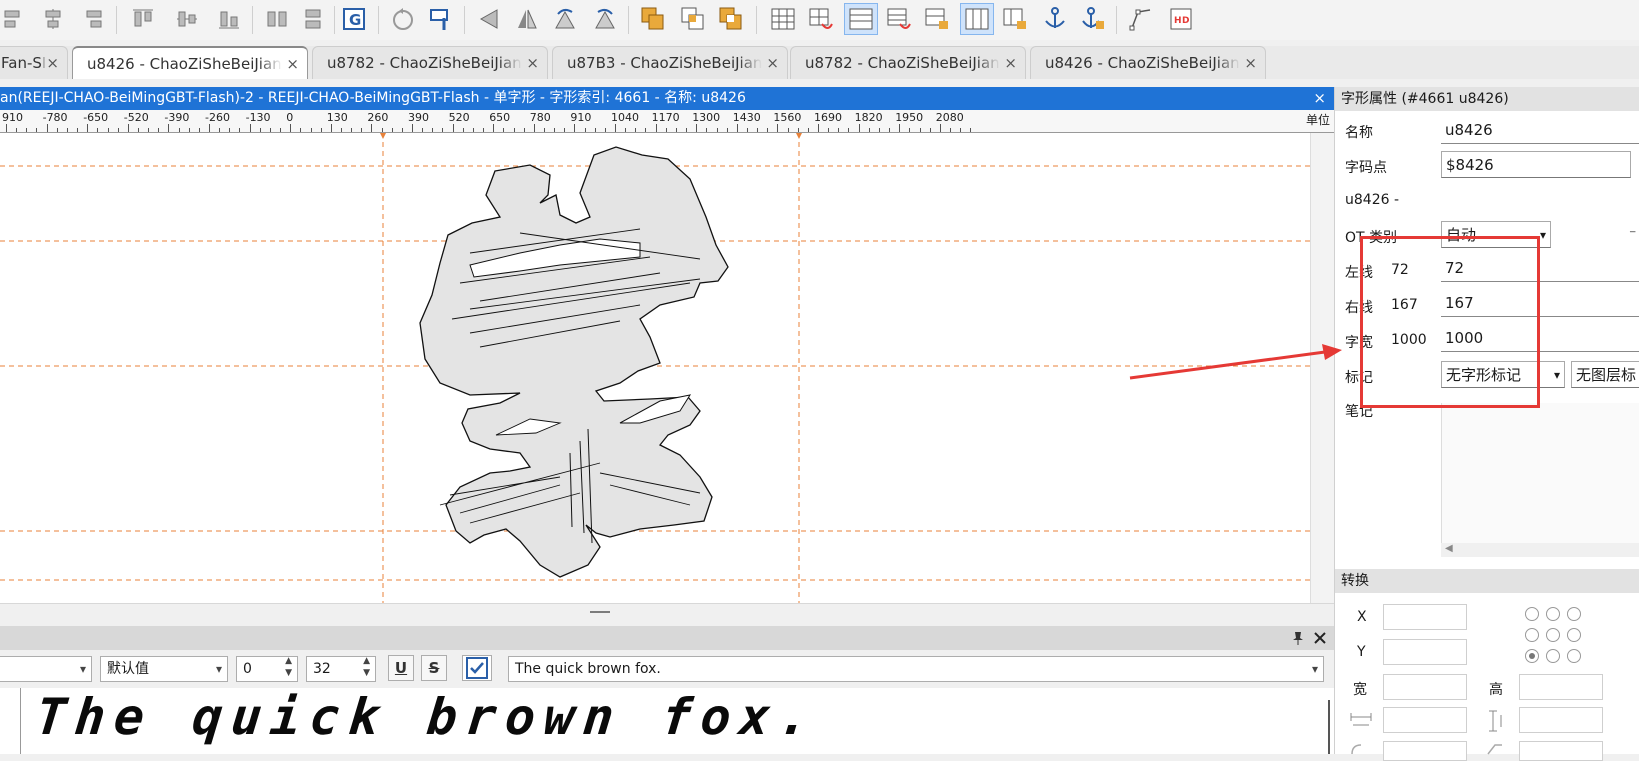 The width and height of the screenshot is (1639, 761). What do you see at coordinates (1322, 368) in the screenshot?
I see `canvas-scrollbar` at bounding box center [1322, 368].